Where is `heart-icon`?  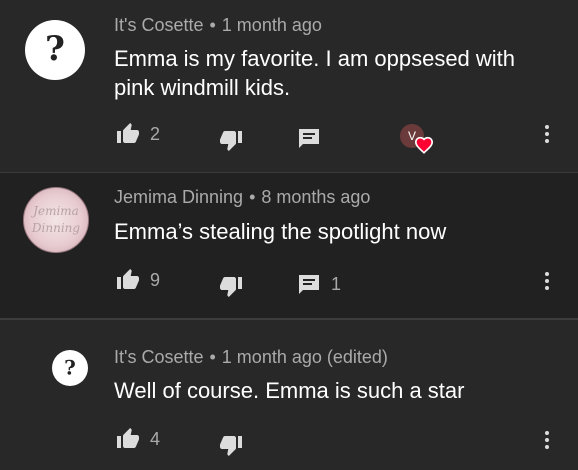 heart-icon is located at coordinates (424, 147).